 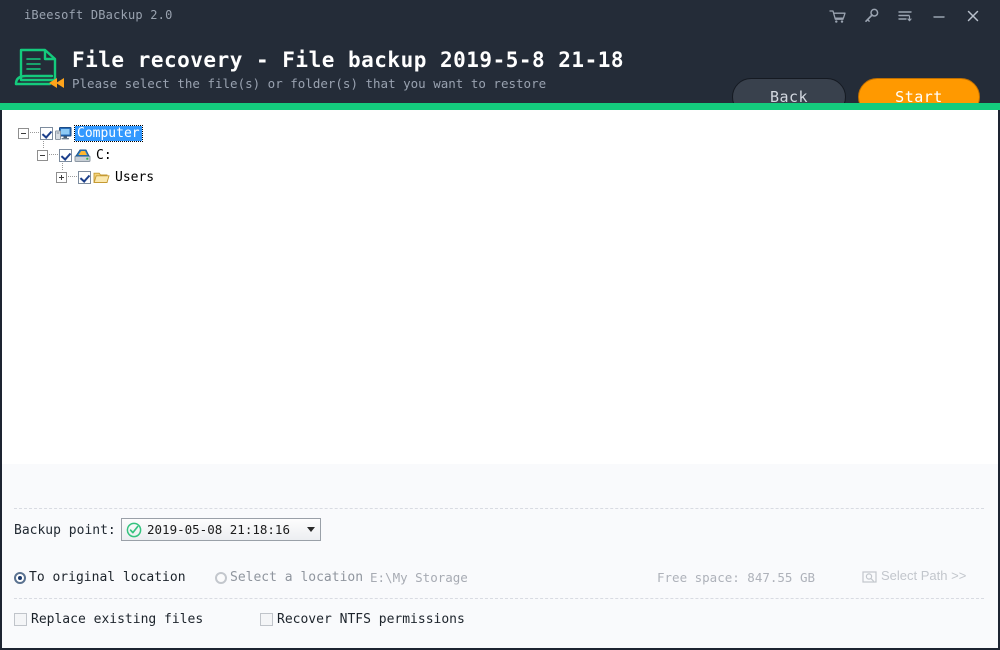 What do you see at coordinates (117, 619) in the screenshot?
I see `checkbox-label: Replace existing files` at bounding box center [117, 619].